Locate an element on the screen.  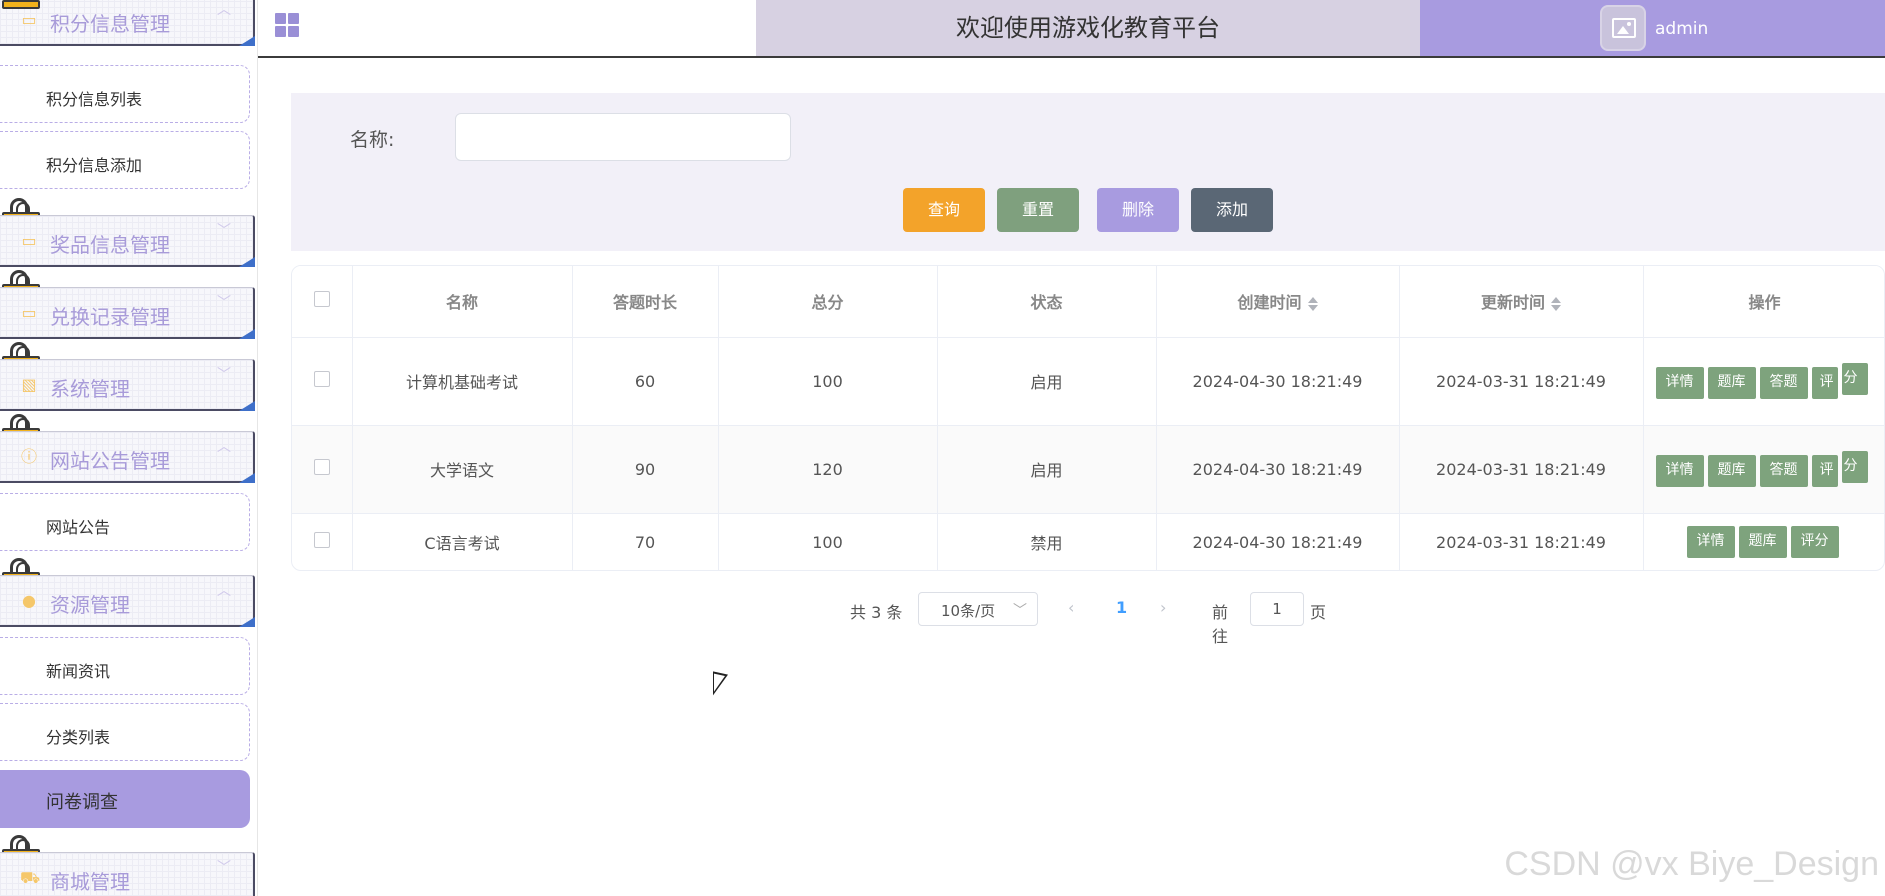
goto-label: 前往 is located at coordinates (1220, 624).